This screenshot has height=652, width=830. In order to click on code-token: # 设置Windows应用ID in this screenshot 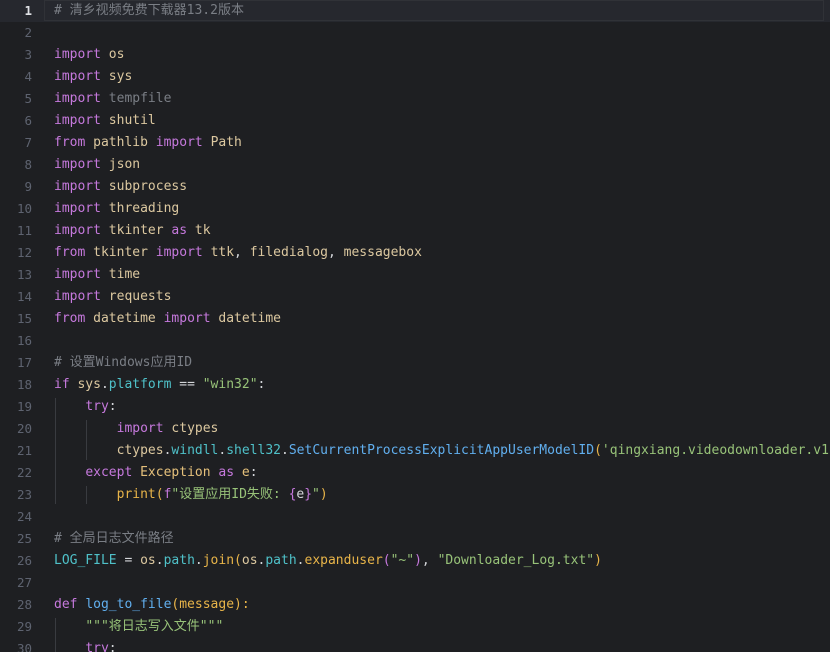, I will do `click(123, 362)`.